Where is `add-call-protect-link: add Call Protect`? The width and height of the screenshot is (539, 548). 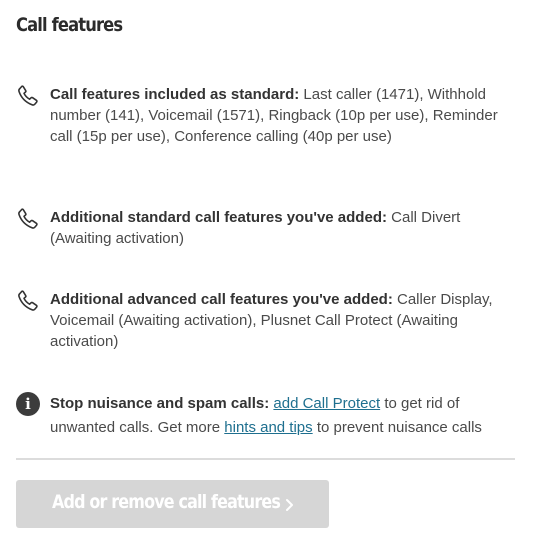
add-call-protect-link: add Call Protect is located at coordinates (326, 403).